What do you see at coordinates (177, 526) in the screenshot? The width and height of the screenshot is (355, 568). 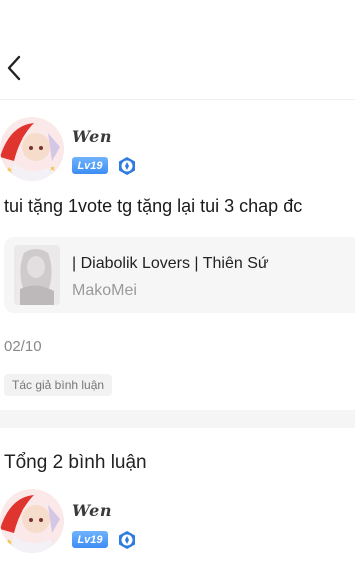 I see `list-item: Wen Lv19` at bounding box center [177, 526].